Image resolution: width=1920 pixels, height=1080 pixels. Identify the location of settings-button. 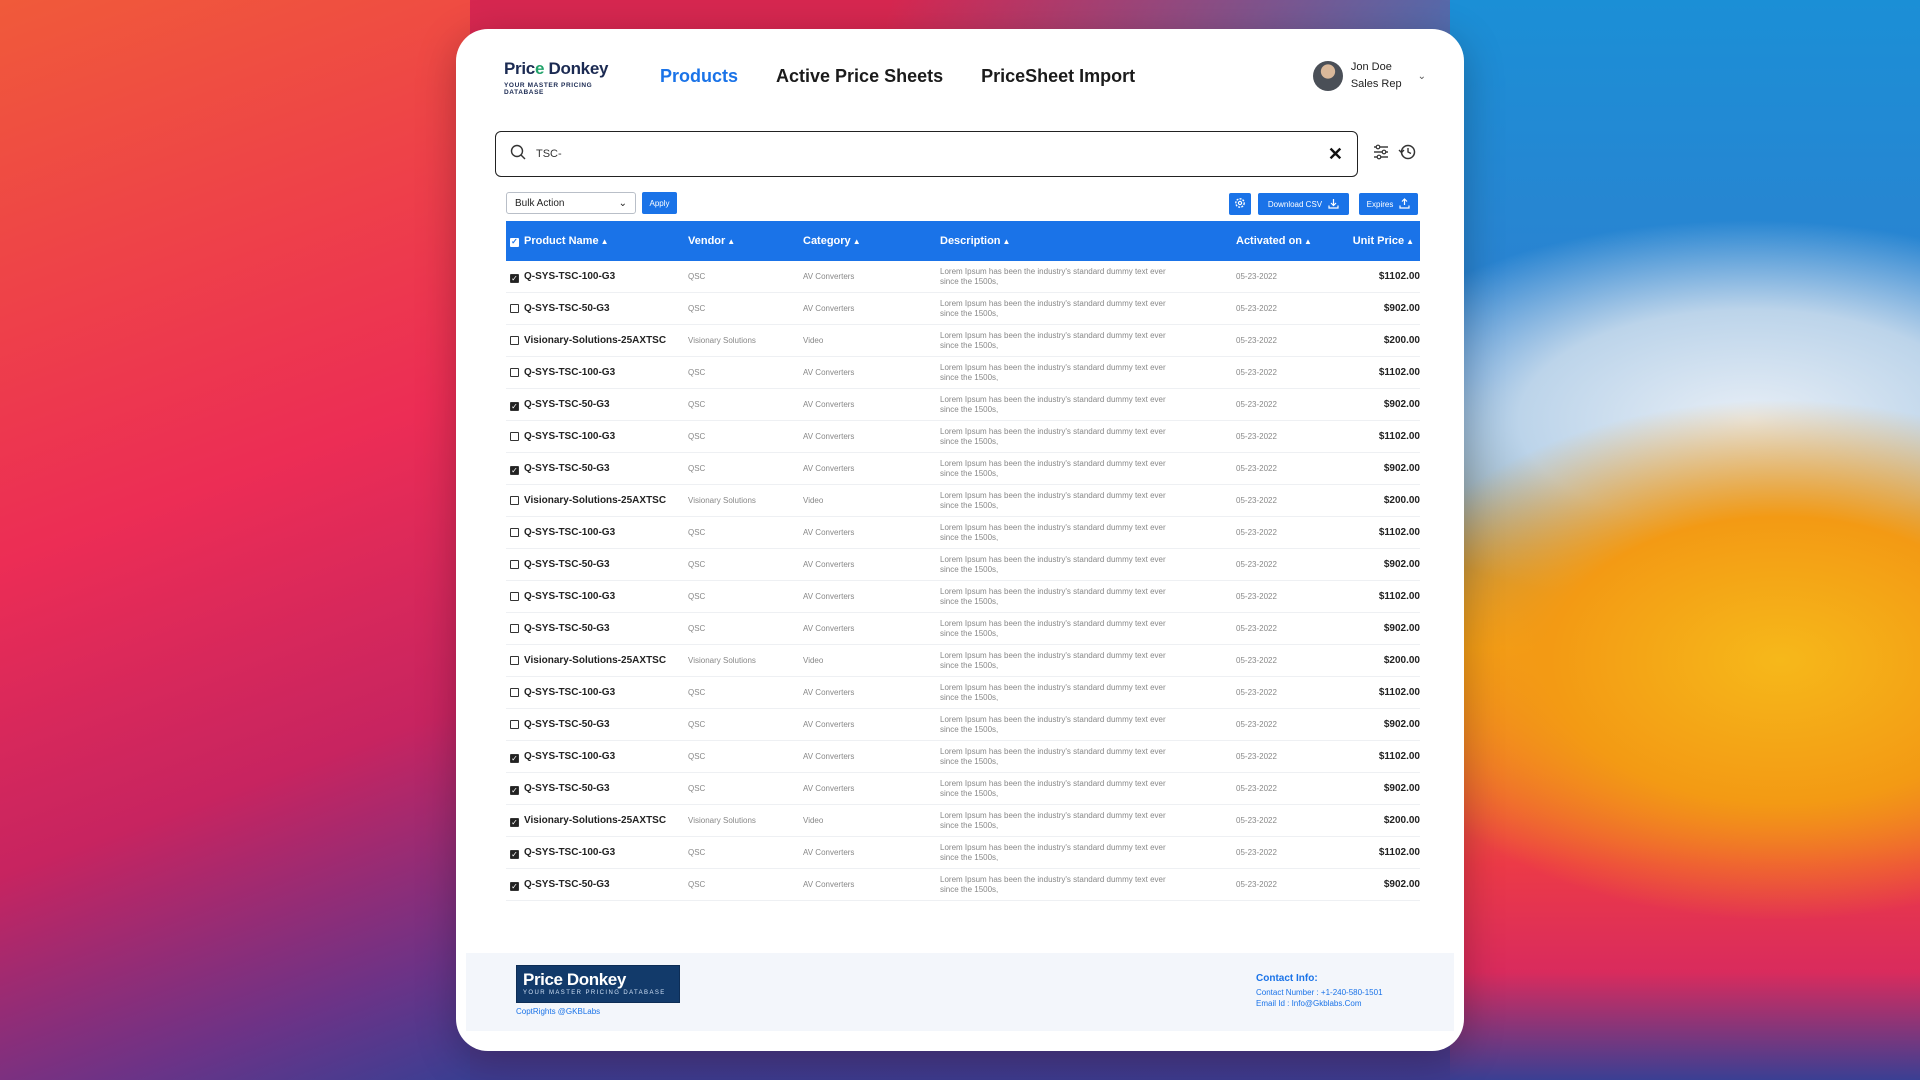
(1240, 204).